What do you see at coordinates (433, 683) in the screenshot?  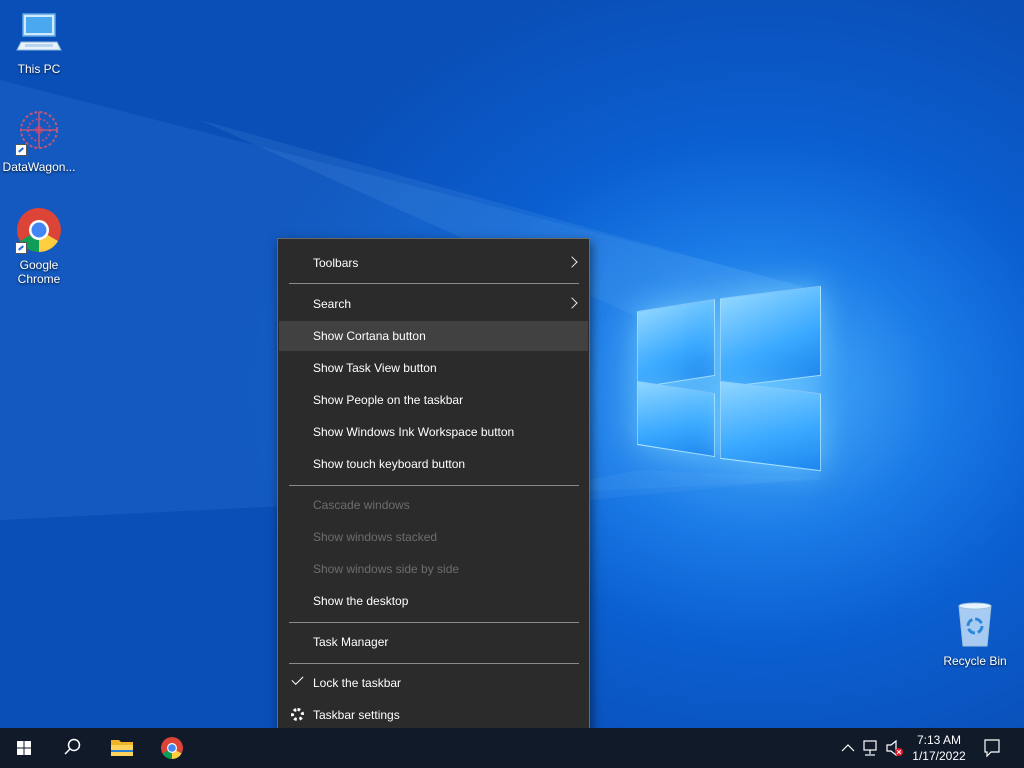 I see `menu-item-lock-the-taskbar: Lock the taskbar` at bounding box center [433, 683].